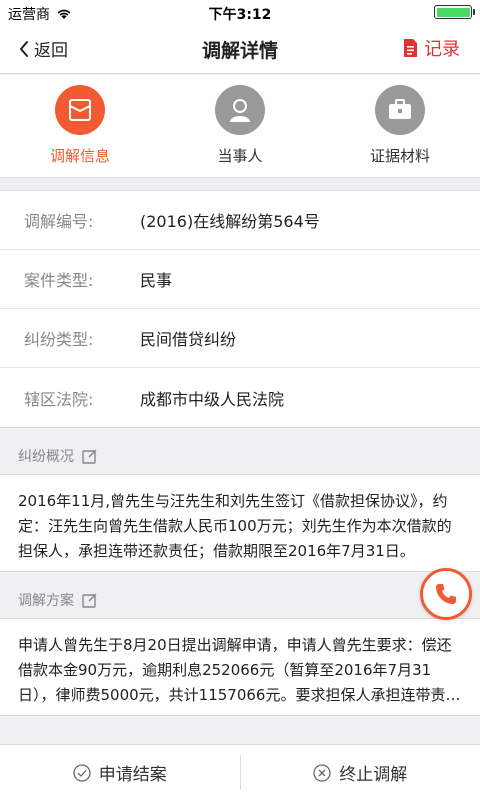 This screenshot has width=480, height=800. Describe the element at coordinates (82, 772) in the screenshot. I see `check-circle-icon` at that location.